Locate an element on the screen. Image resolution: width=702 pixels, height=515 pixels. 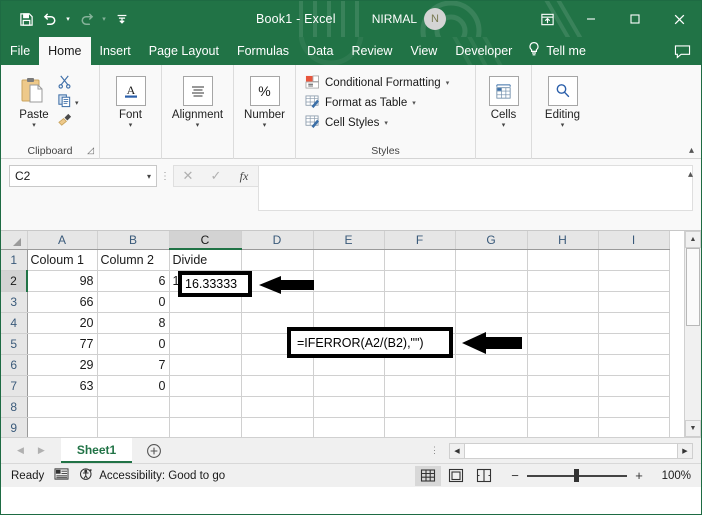
cell-H9 is located at coordinates (563, 427).